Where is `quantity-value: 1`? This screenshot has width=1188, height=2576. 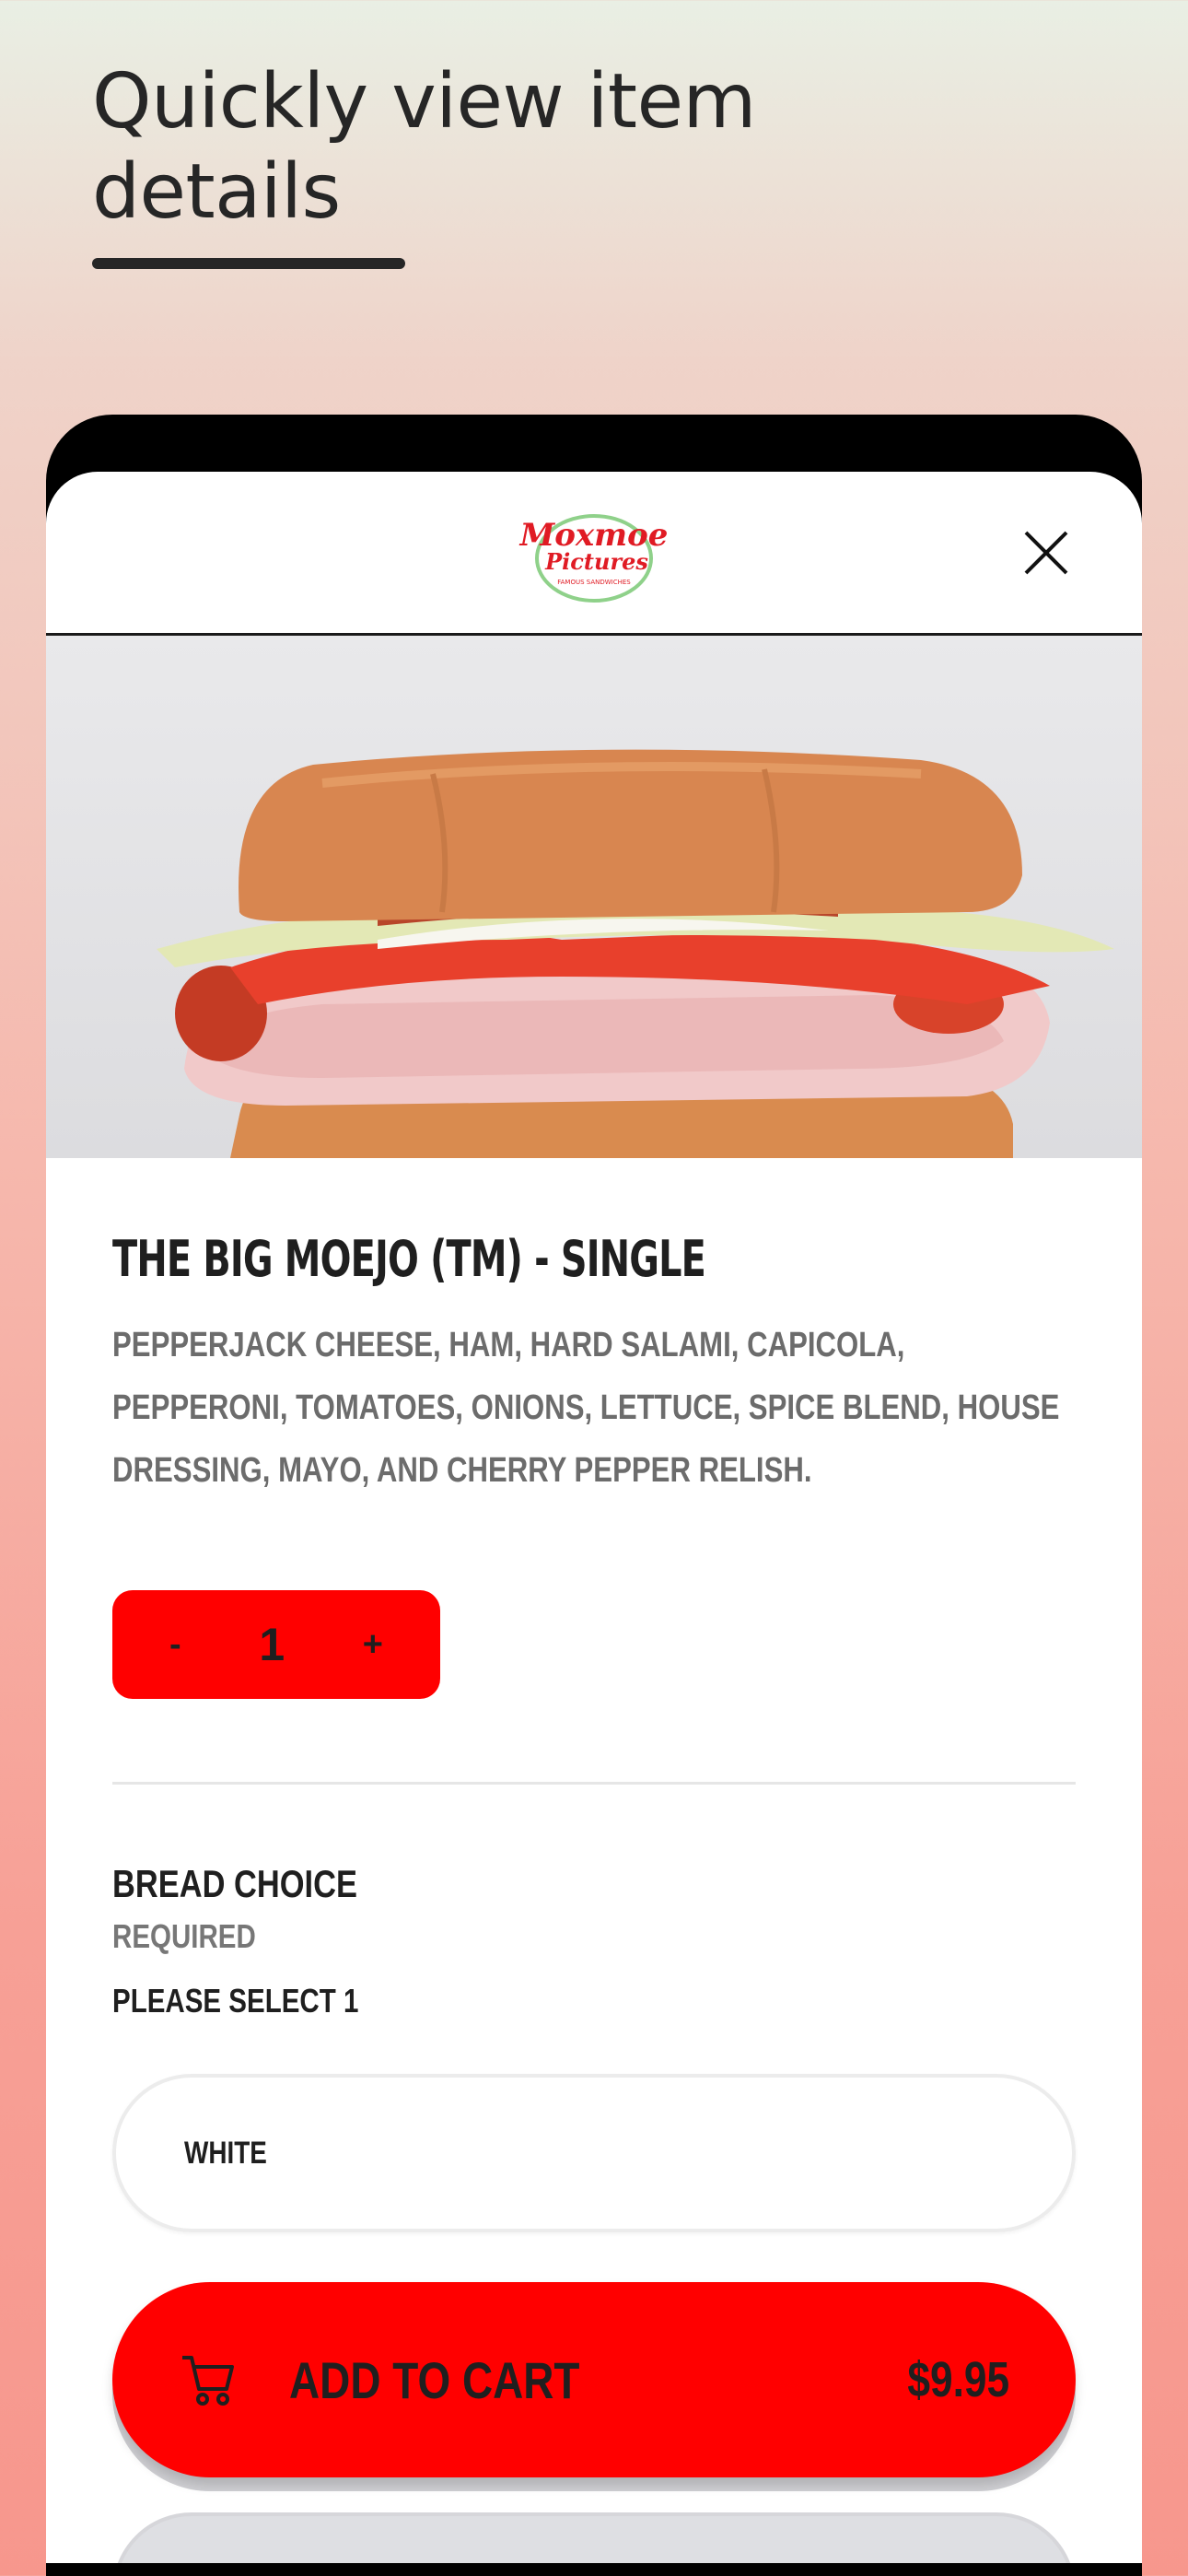
quantity-value: 1 is located at coordinates (272, 1644).